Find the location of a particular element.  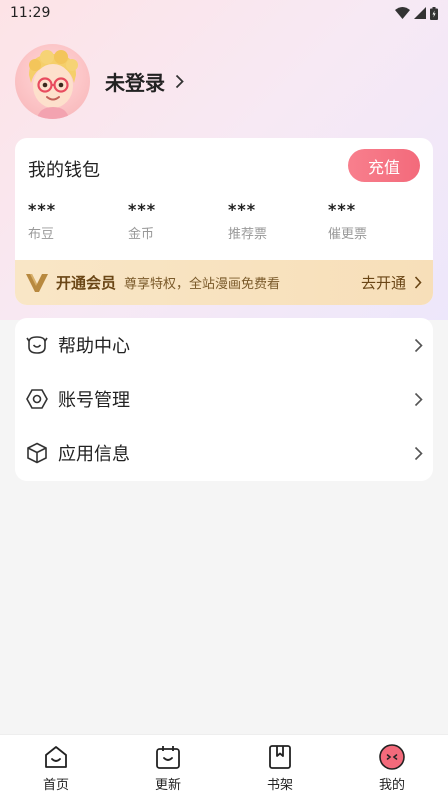

vip-description: 尊享特权，全站漫画免费看 is located at coordinates (202, 284).